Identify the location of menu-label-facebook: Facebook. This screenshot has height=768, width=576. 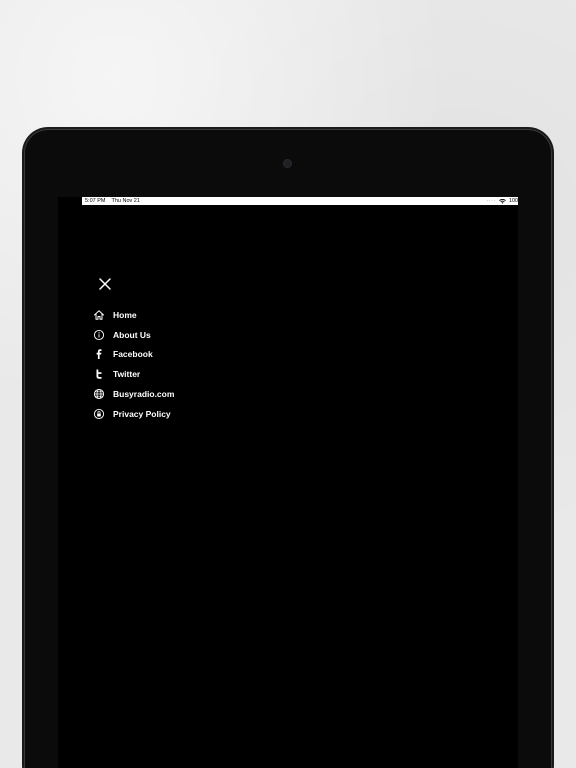
(133, 354).